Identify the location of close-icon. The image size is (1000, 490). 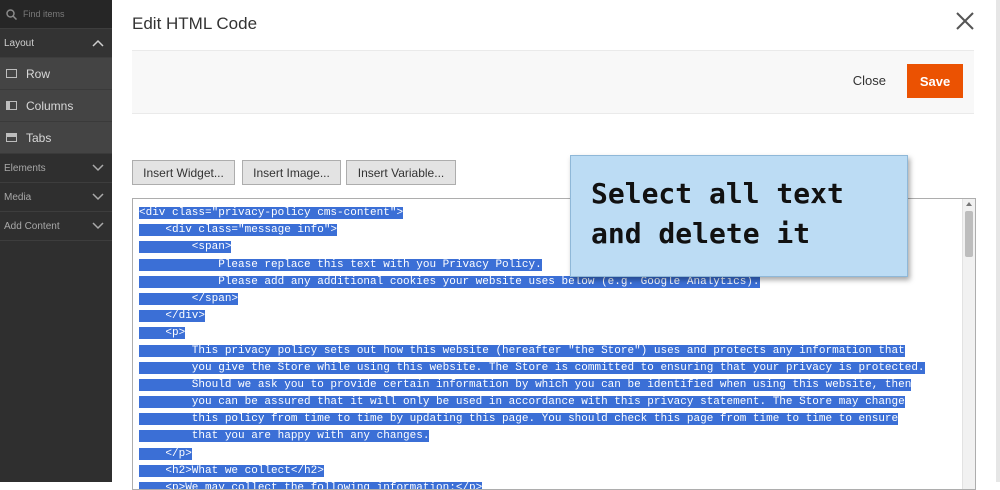
(965, 21).